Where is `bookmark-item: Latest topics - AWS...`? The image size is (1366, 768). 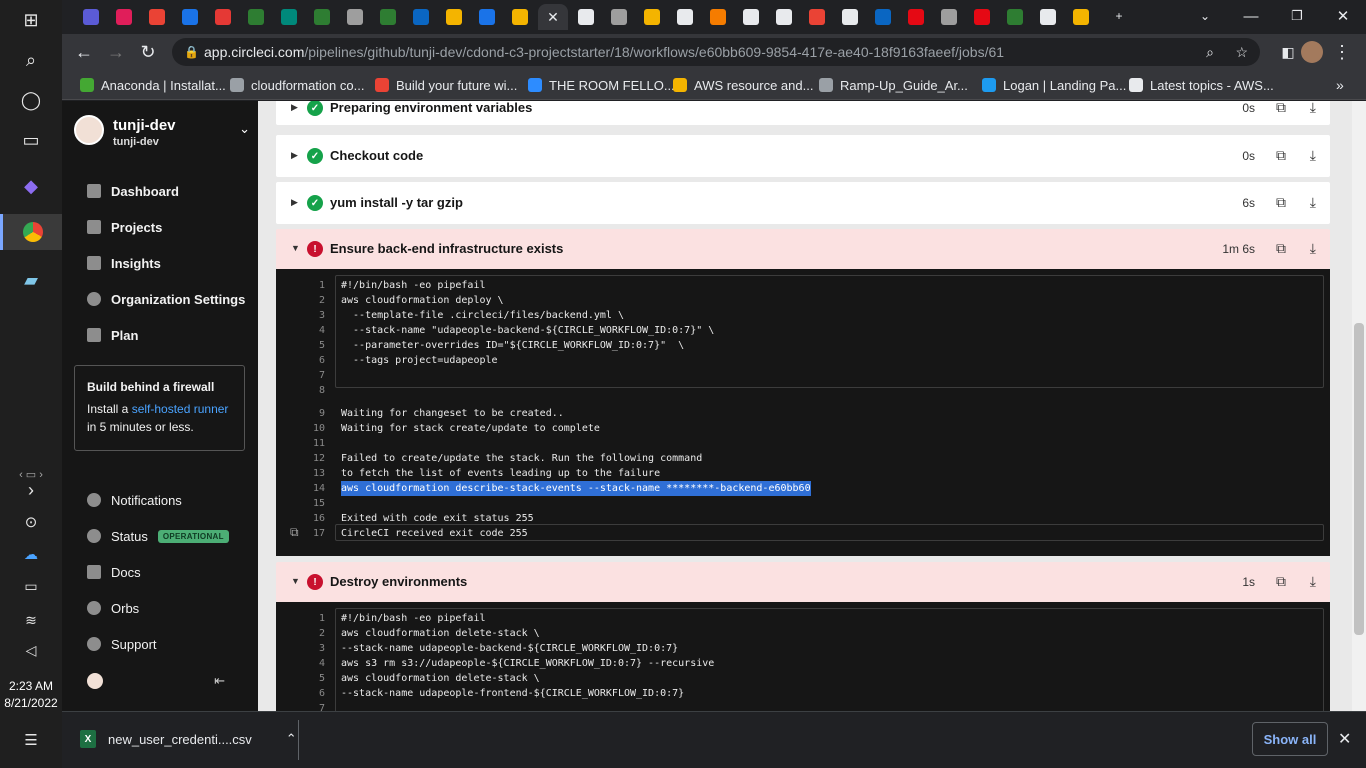
bookmark-item: Latest topics - AWS... is located at coordinates (1201, 85).